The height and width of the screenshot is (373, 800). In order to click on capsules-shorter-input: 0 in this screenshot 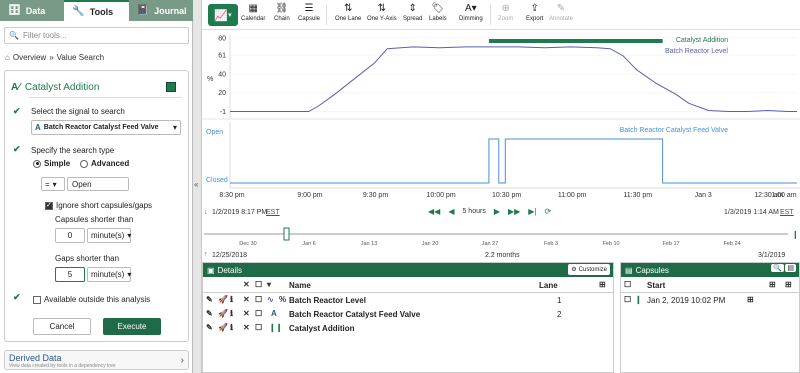, I will do `click(70, 235)`.